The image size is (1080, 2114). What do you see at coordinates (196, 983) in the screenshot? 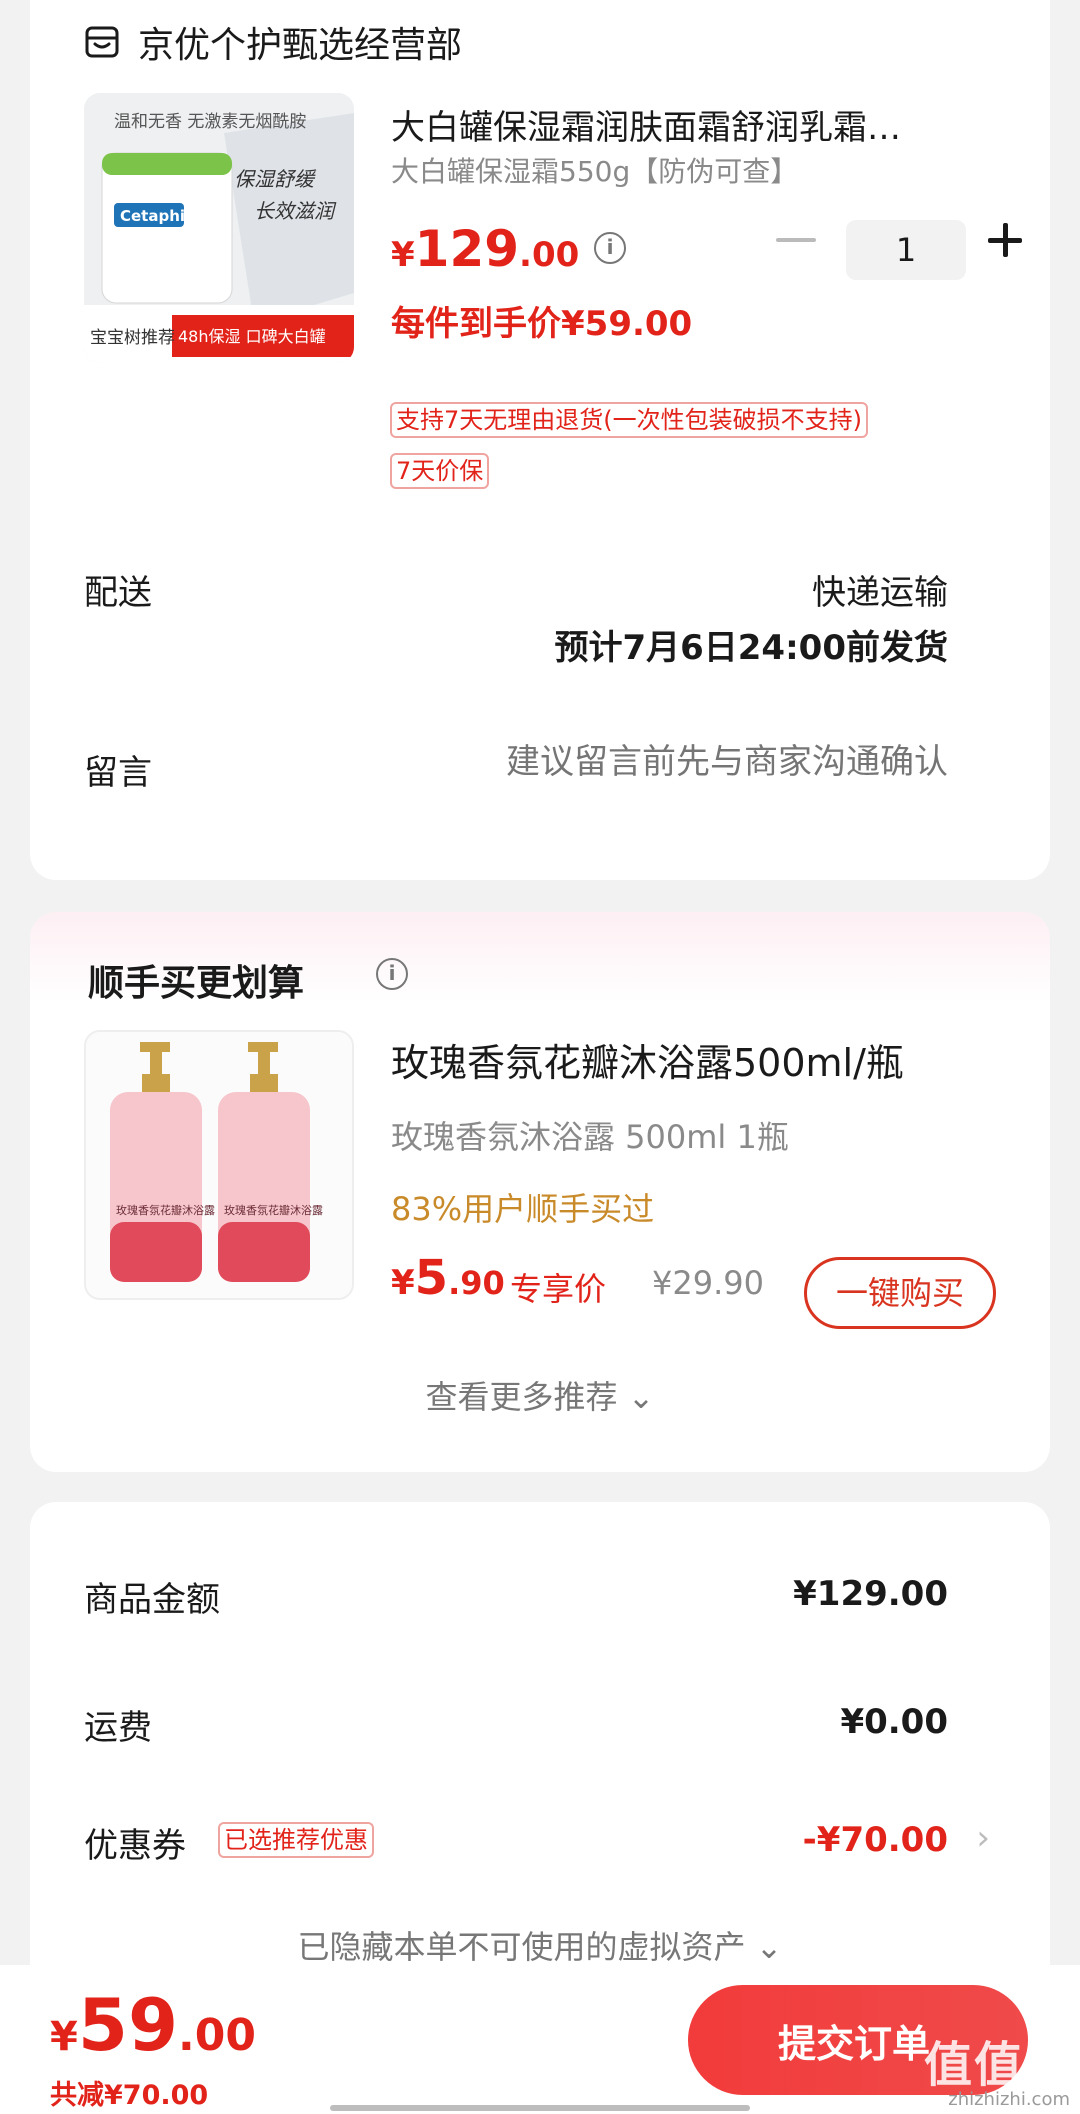
I see `recommend-title: 顺手买更划算` at bounding box center [196, 983].